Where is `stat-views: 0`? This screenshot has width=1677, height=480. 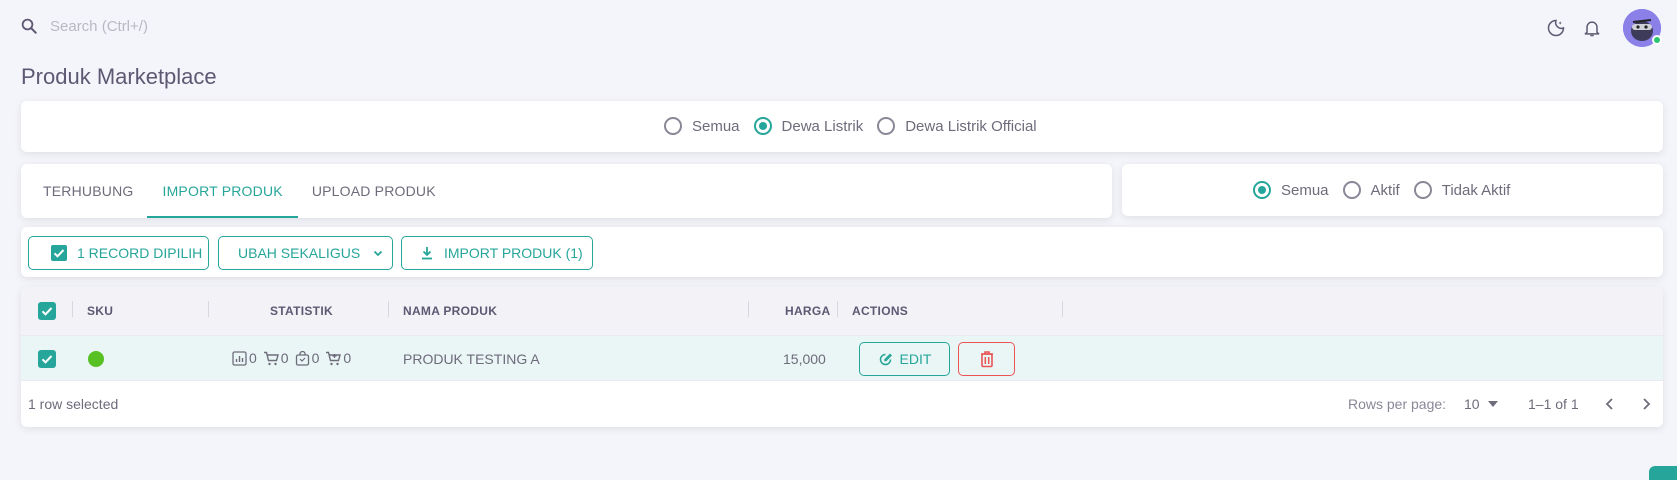
stat-views: 0 is located at coordinates (244, 358).